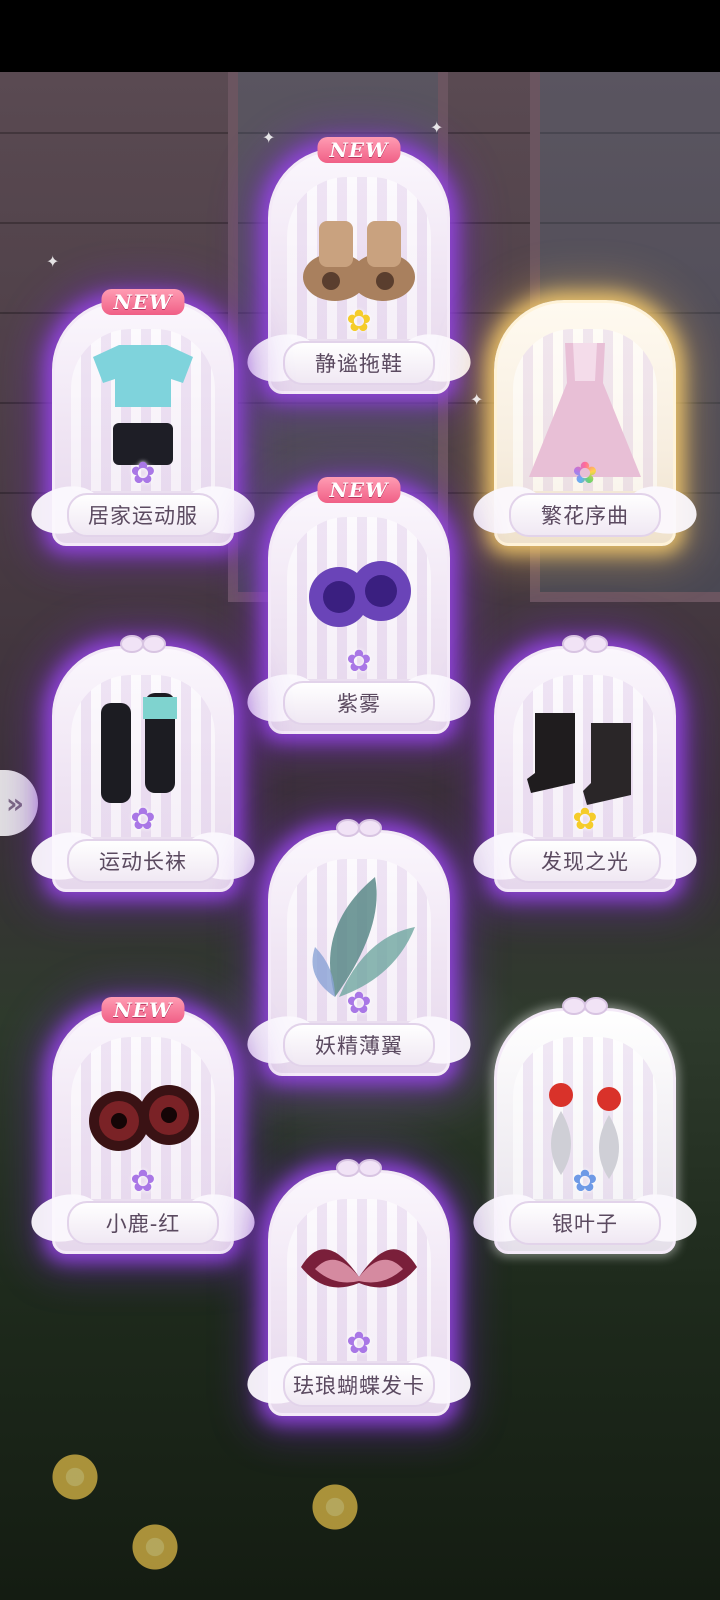 The image size is (720, 1600). Describe the element at coordinates (359, 265) in the screenshot. I see `reward-card-slippers: NEW ✿ 静谧拖鞋` at that location.